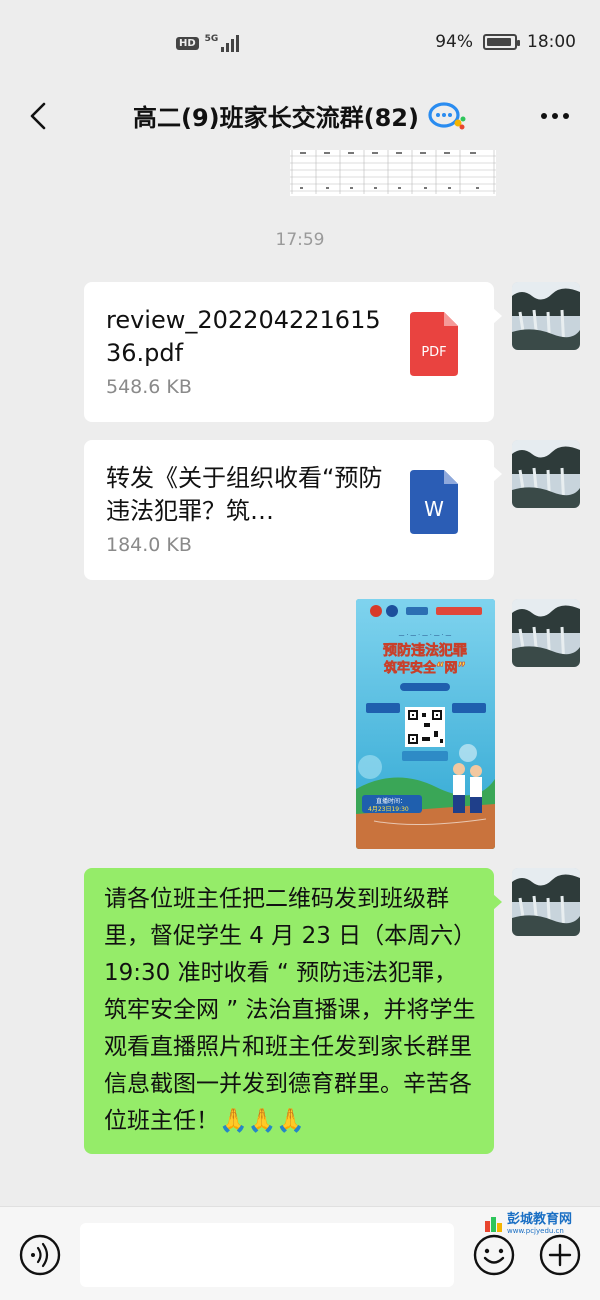 The image size is (600, 1300). I want to click on file-size: 184.0 KB, so click(149, 545).